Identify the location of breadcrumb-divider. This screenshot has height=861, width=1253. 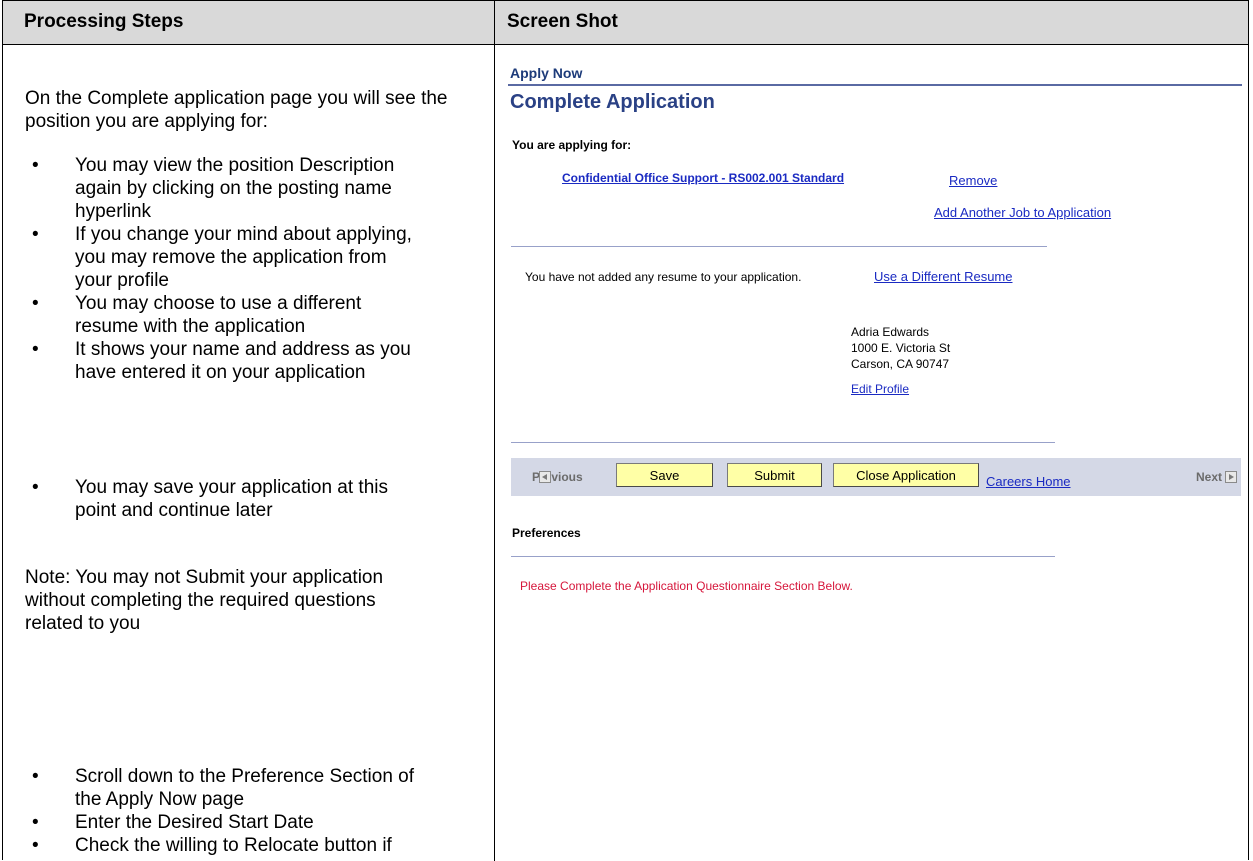
(875, 85).